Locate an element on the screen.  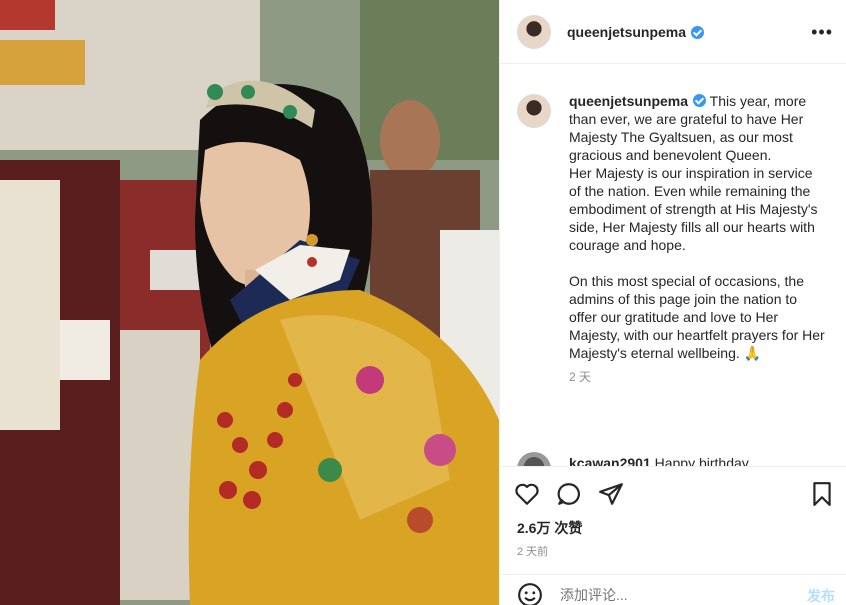
comment-input is located at coordinates (670, 594).